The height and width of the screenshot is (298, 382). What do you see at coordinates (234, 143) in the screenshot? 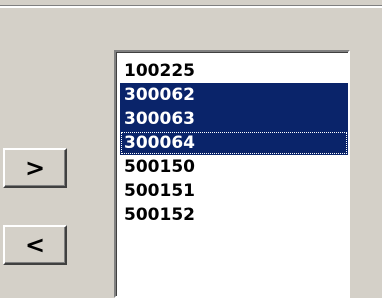
I see `list-item: 300064` at bounding box center [234, 143].